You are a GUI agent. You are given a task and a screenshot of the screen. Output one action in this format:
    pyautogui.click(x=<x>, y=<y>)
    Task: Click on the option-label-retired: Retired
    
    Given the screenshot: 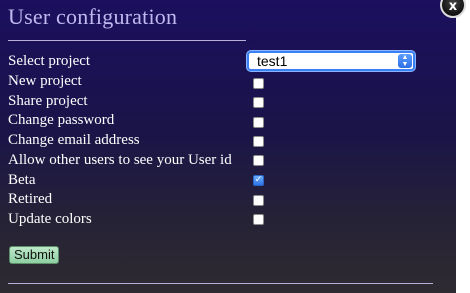 What is the action you would take?
    pyautogui.click(x=30, y=199)
    